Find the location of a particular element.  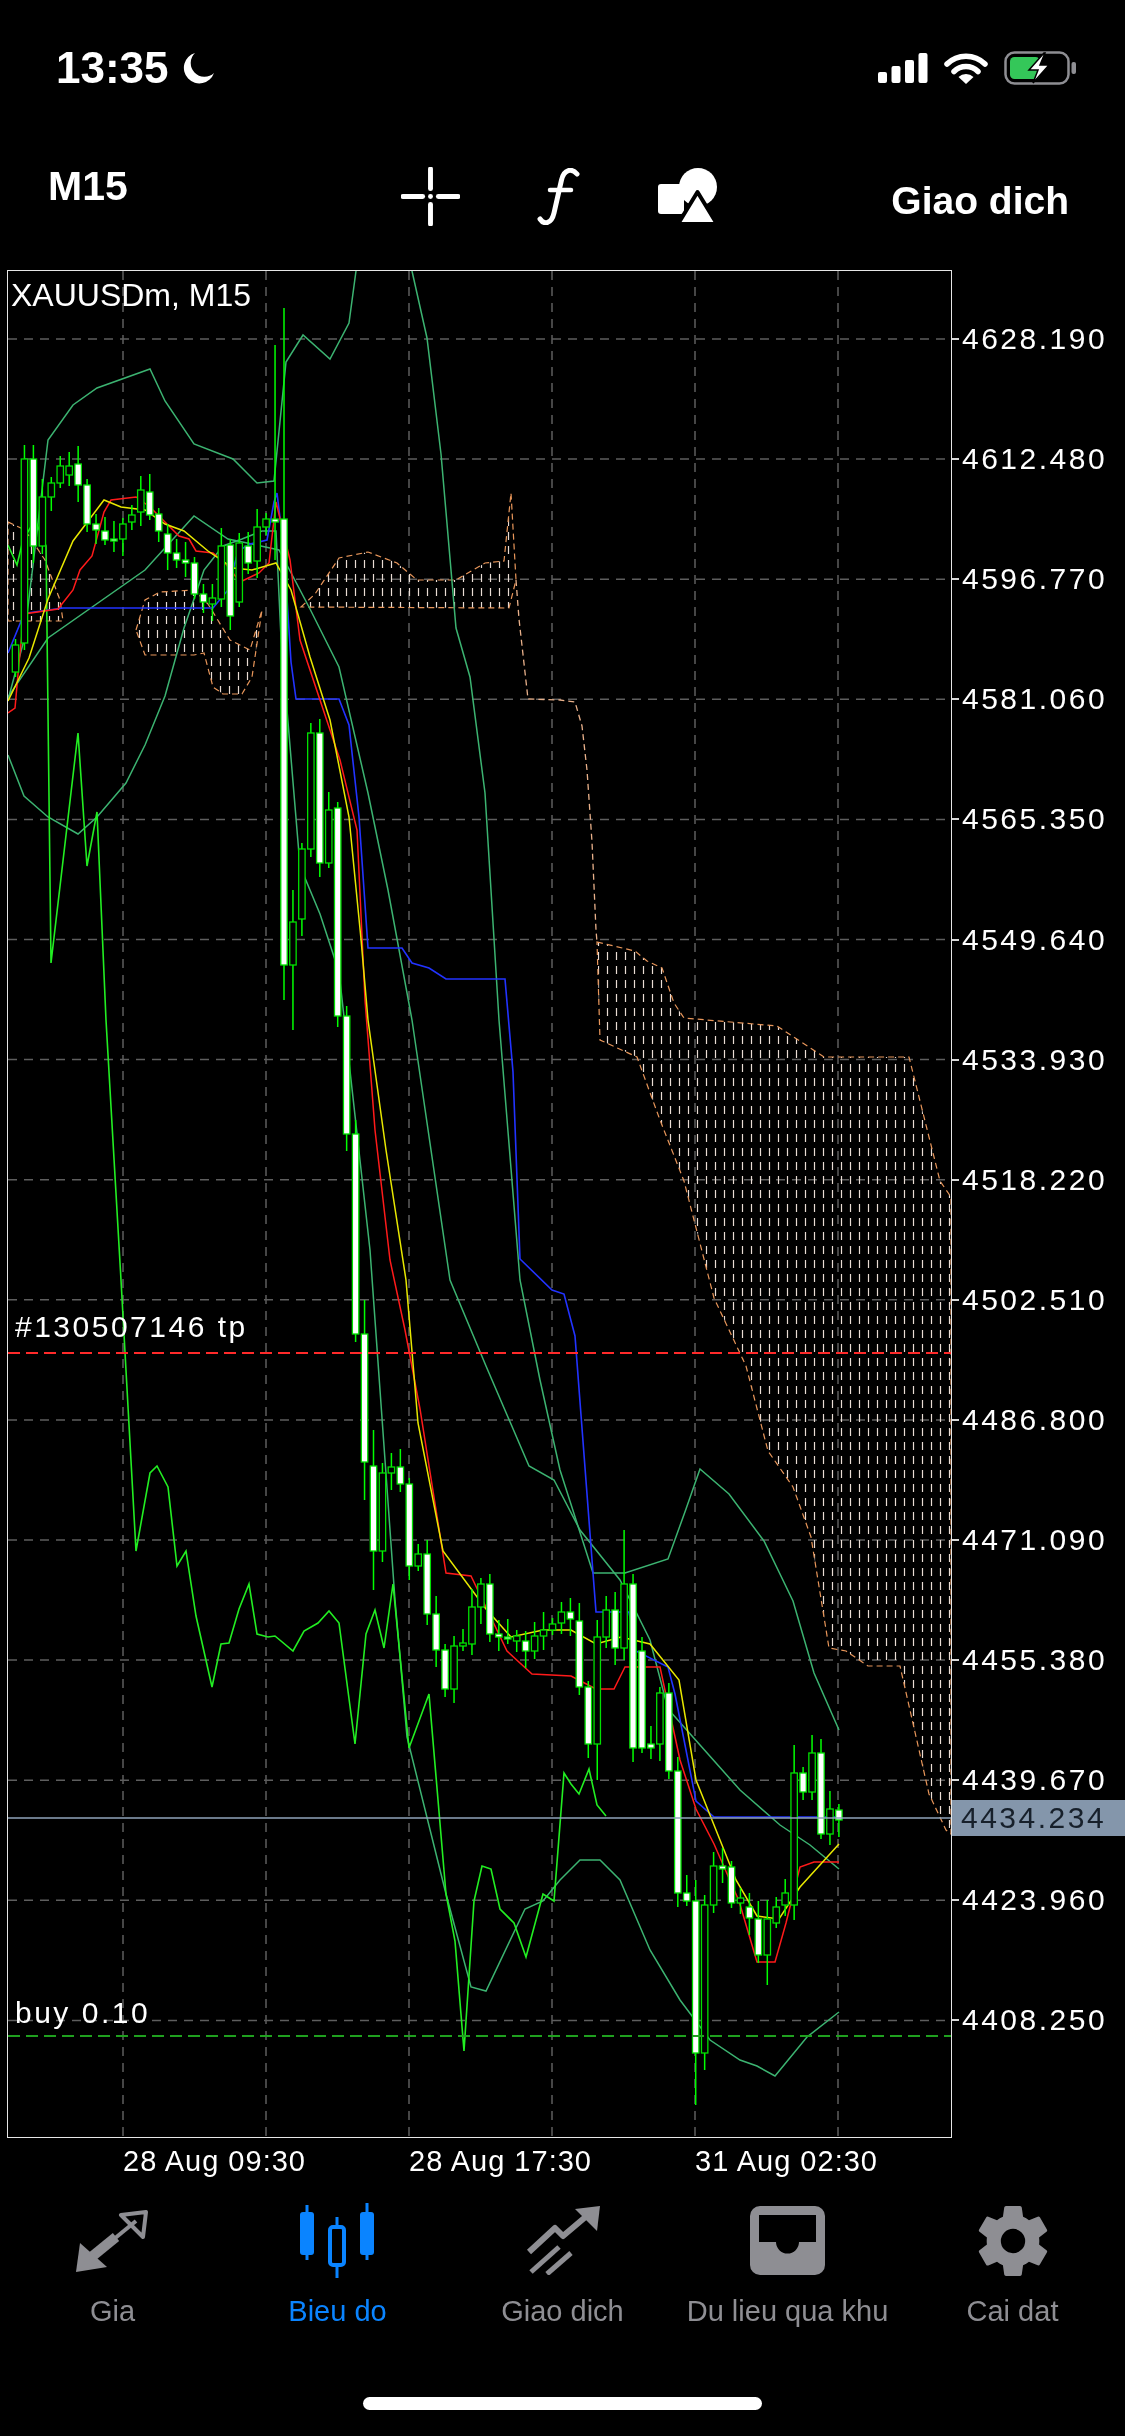

tab-item: Gia is located at coordinates (112, 2266).